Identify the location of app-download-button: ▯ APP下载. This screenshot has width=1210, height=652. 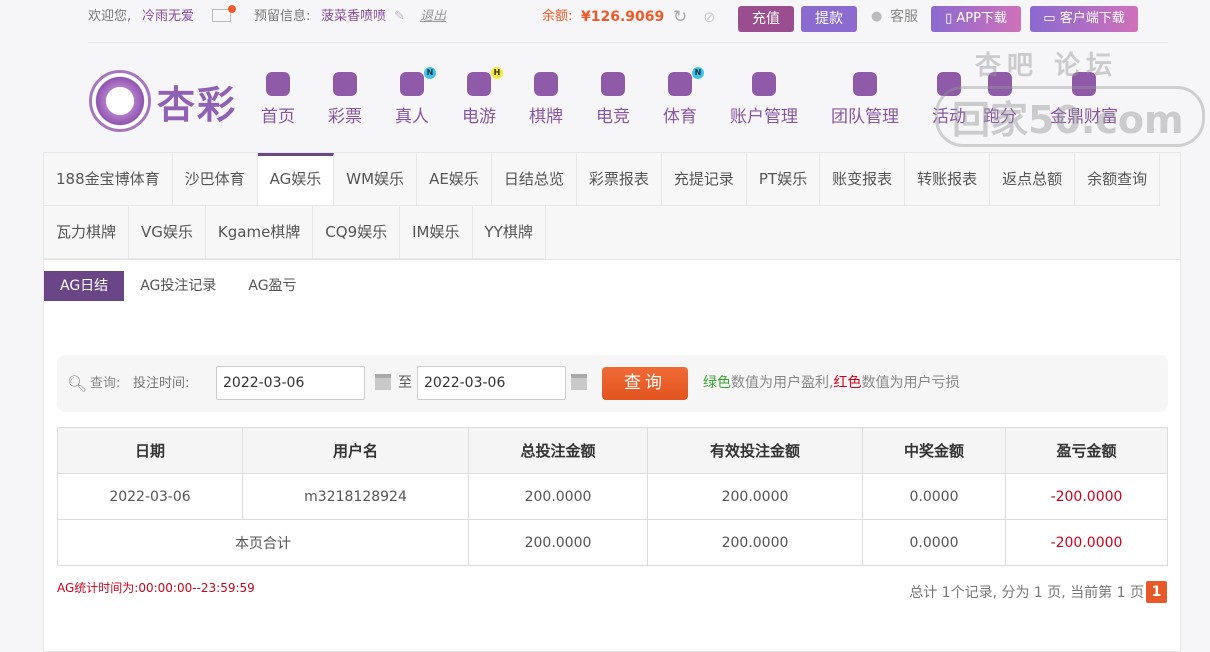
(976, 19).